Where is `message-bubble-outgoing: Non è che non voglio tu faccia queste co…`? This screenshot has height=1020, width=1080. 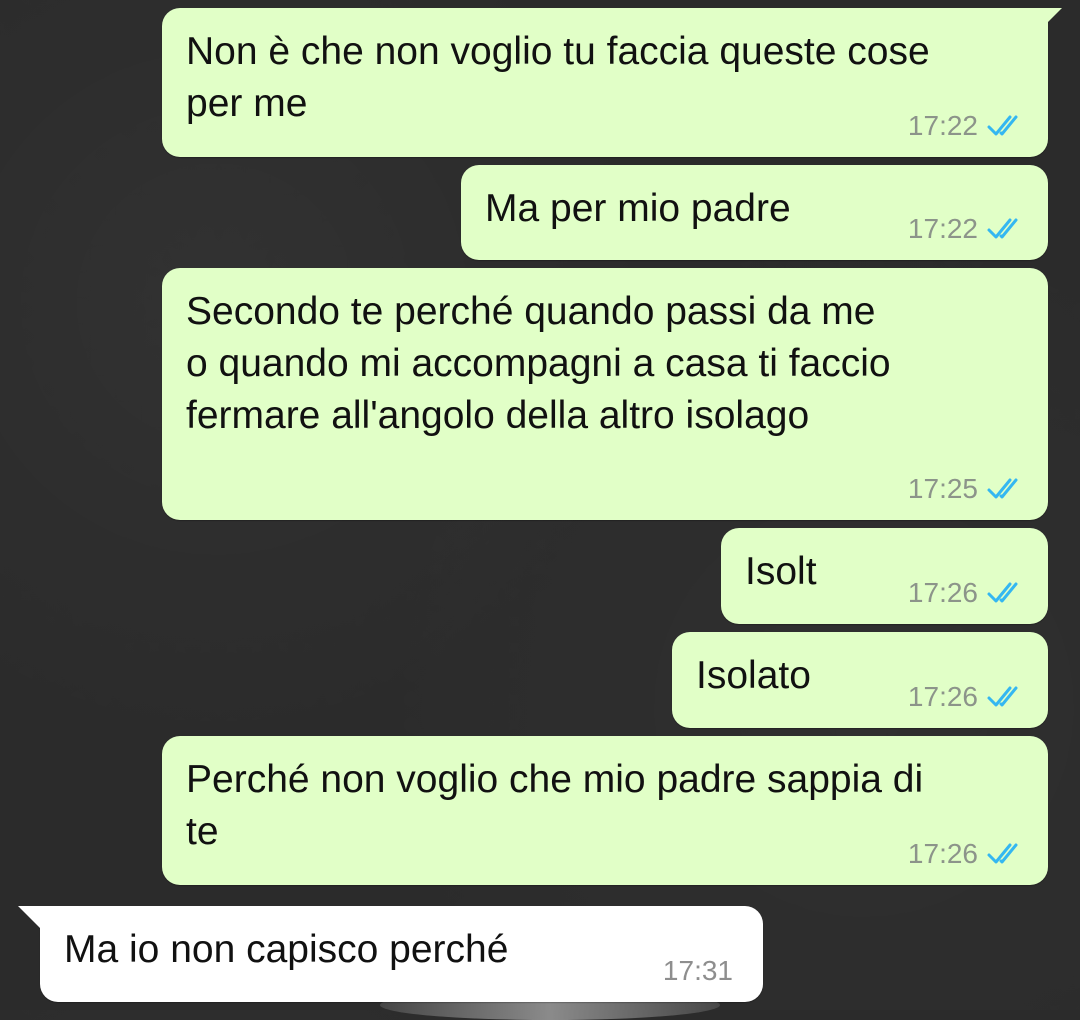
message-bubble-outgoing: Non è che non voglio tu faccia queste co… is located at coordinates (612, 82).